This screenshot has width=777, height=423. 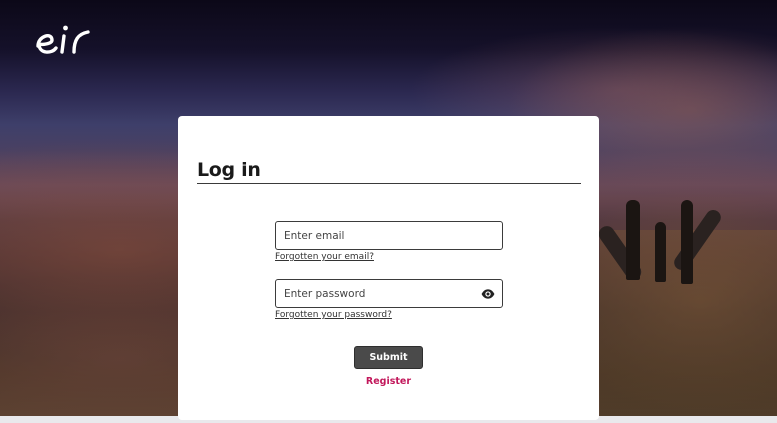 I want to click on email-input, so click(x=389, y=235).